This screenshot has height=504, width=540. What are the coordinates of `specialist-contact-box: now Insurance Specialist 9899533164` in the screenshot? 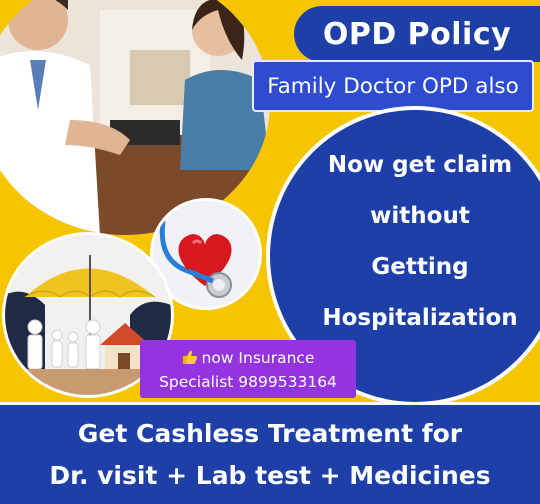 It's located at (248, 369).